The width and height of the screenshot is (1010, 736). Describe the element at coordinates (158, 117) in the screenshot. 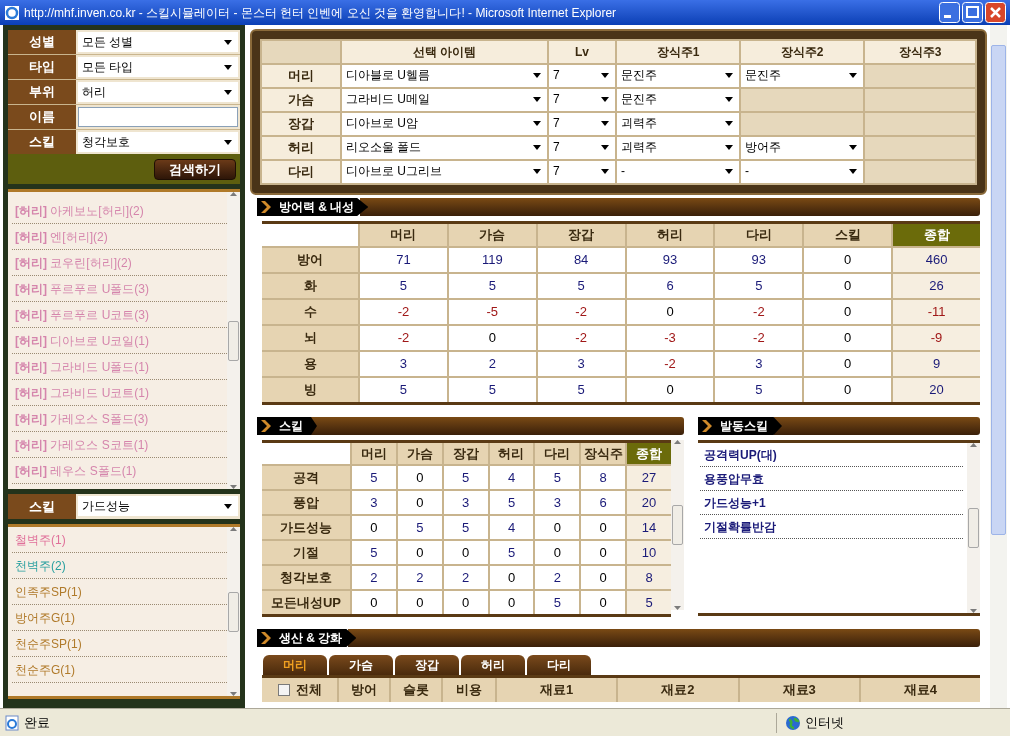

I see `input-field` at that location.